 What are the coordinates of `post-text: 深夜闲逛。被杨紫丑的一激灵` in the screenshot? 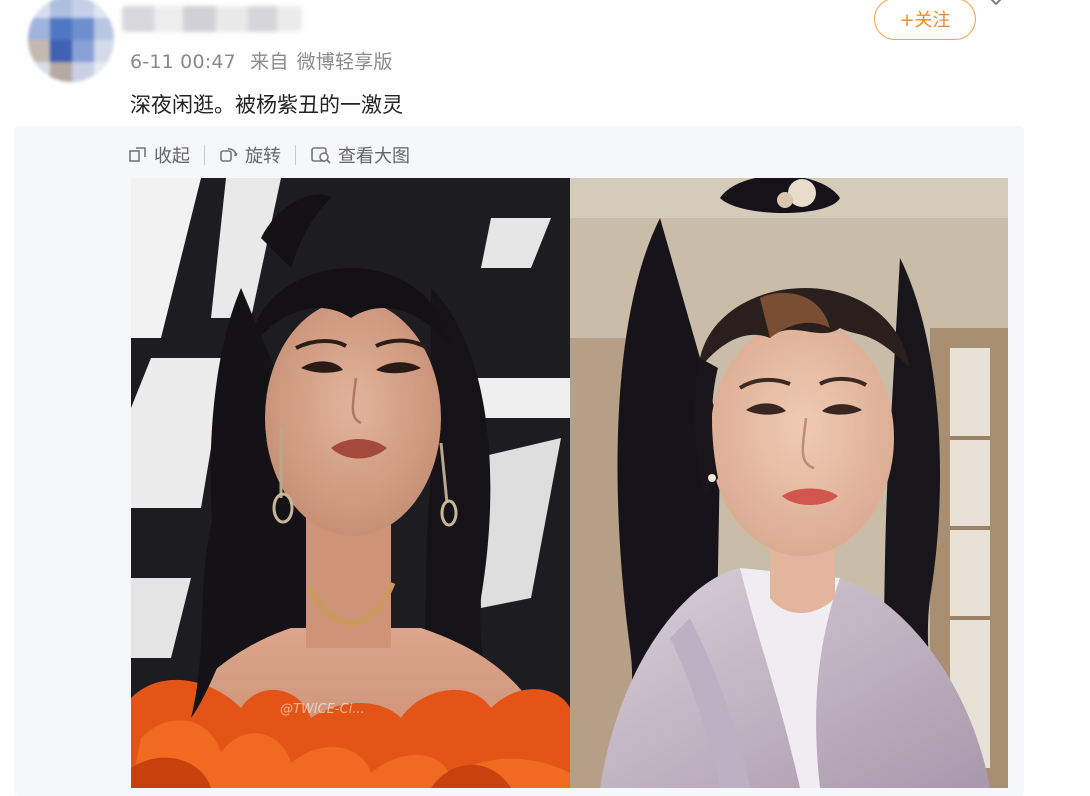 It's located at (266, 105).